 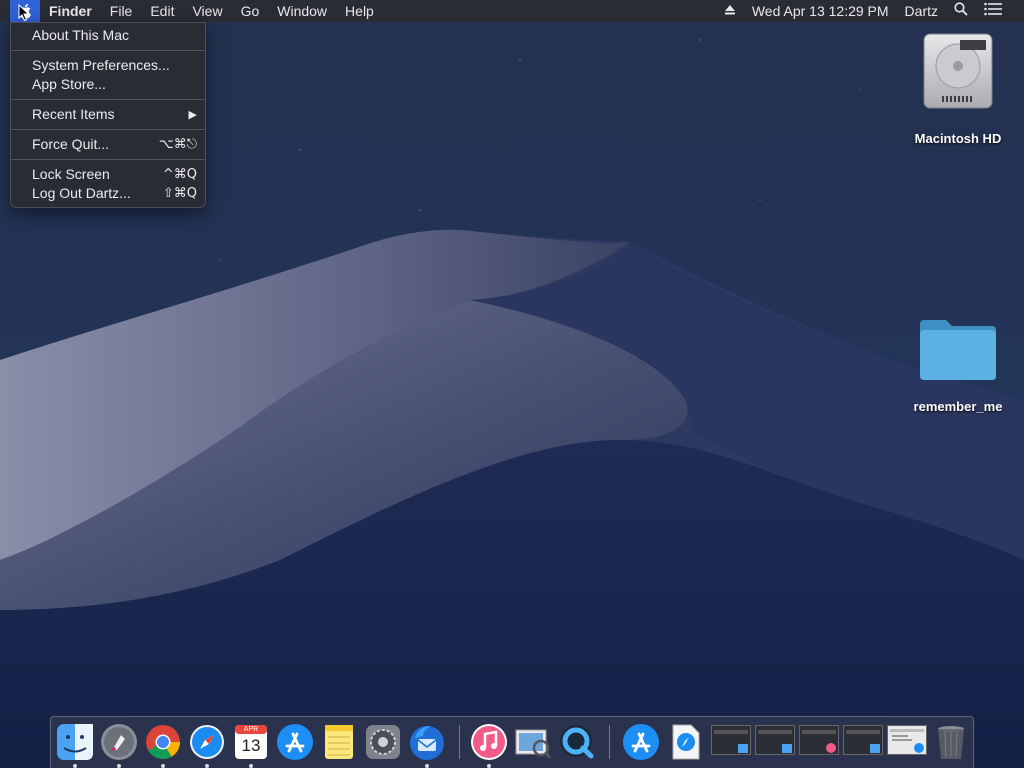 What do you see at coordinates (162, 11) in the screenshot?
I see `menu-edit: Edit` at bounding box center [162, 11].